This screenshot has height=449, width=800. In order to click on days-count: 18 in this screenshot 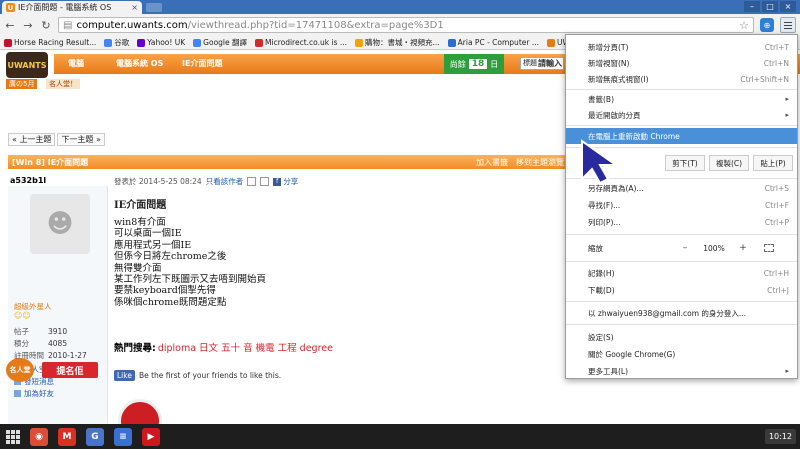, I will do `click(478, 64)`.